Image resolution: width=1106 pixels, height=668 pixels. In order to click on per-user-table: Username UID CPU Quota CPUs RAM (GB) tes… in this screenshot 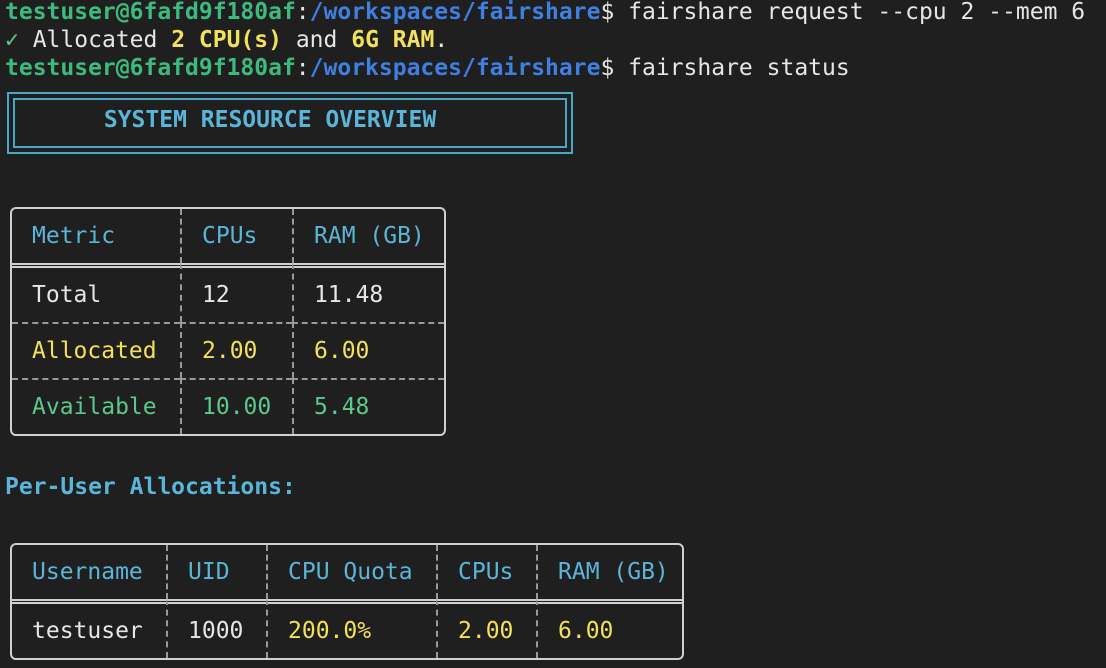, I will do `click(347, 601)`.